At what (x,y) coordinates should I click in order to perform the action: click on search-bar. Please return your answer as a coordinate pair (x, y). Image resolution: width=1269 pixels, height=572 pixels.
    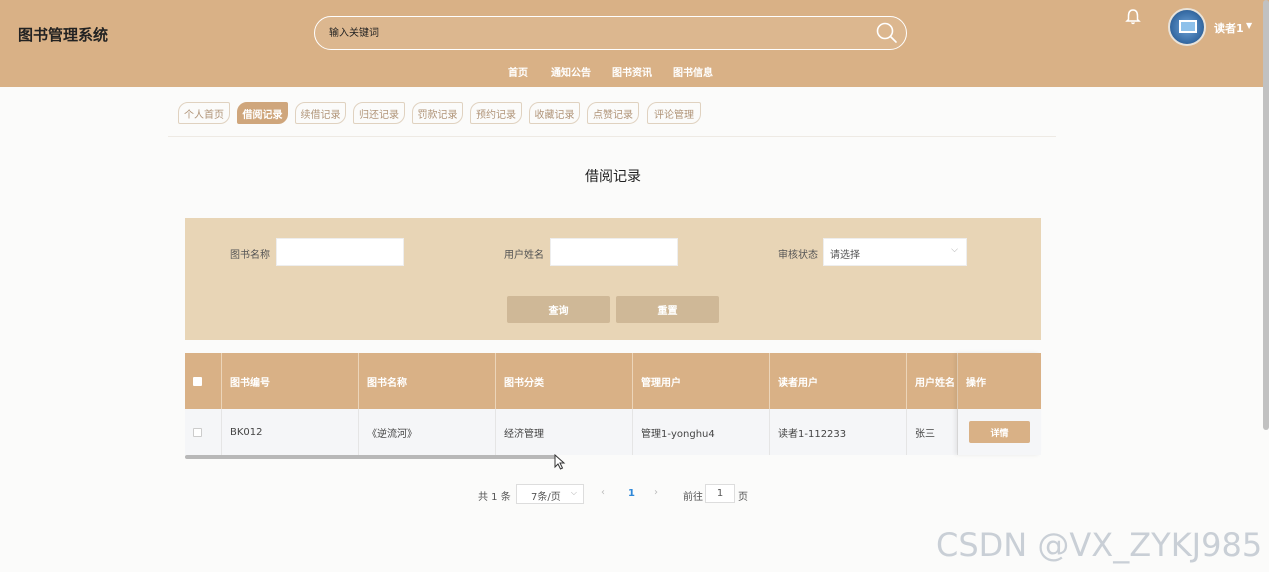
    Looking at the image, I should click on (610, 33).